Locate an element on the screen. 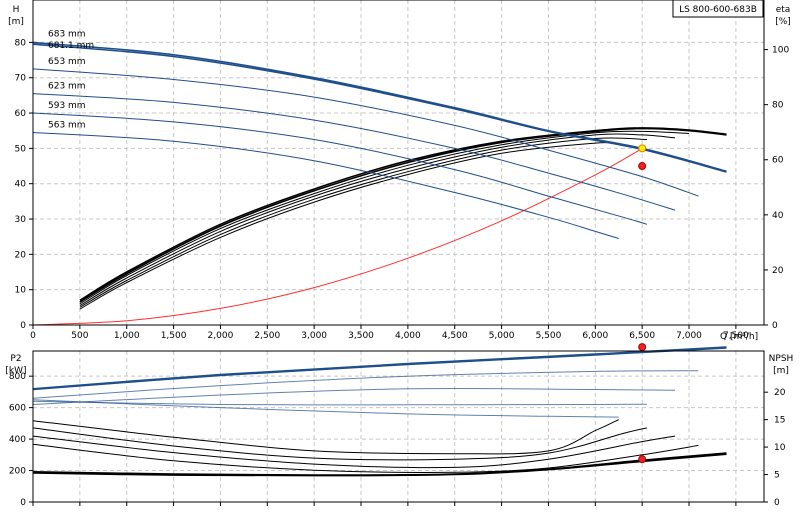 The width and height of the screenshot is (800, 520). bottom-left-y-tick-label: 200 is located at coordinates (17, 472).